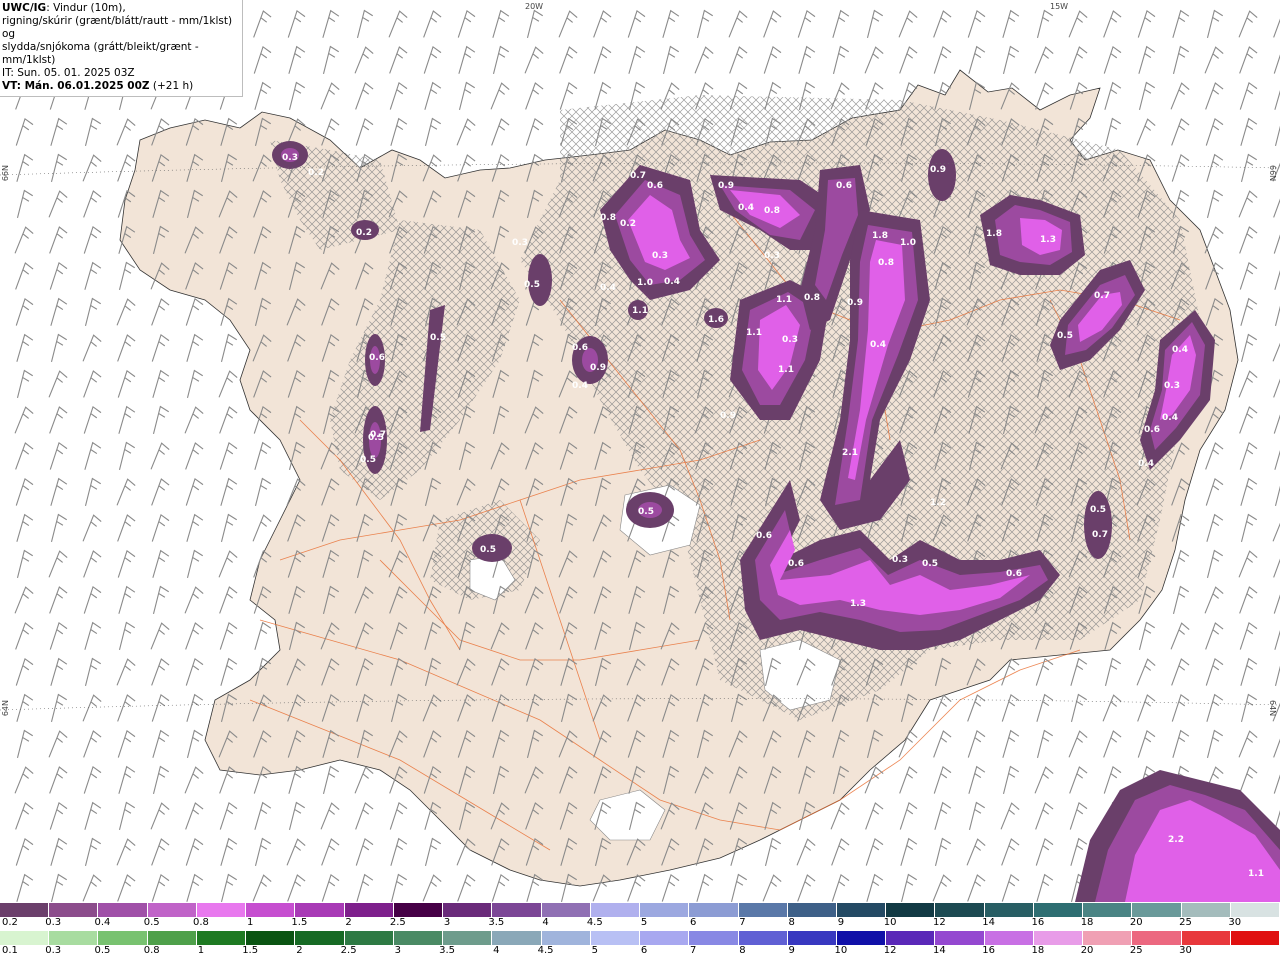 The width and height of the screenshot is (1280, 960). Describe the element at coordinates (1235, 922) in the screenshot. I see `scale-tick-label: 30` at that location.